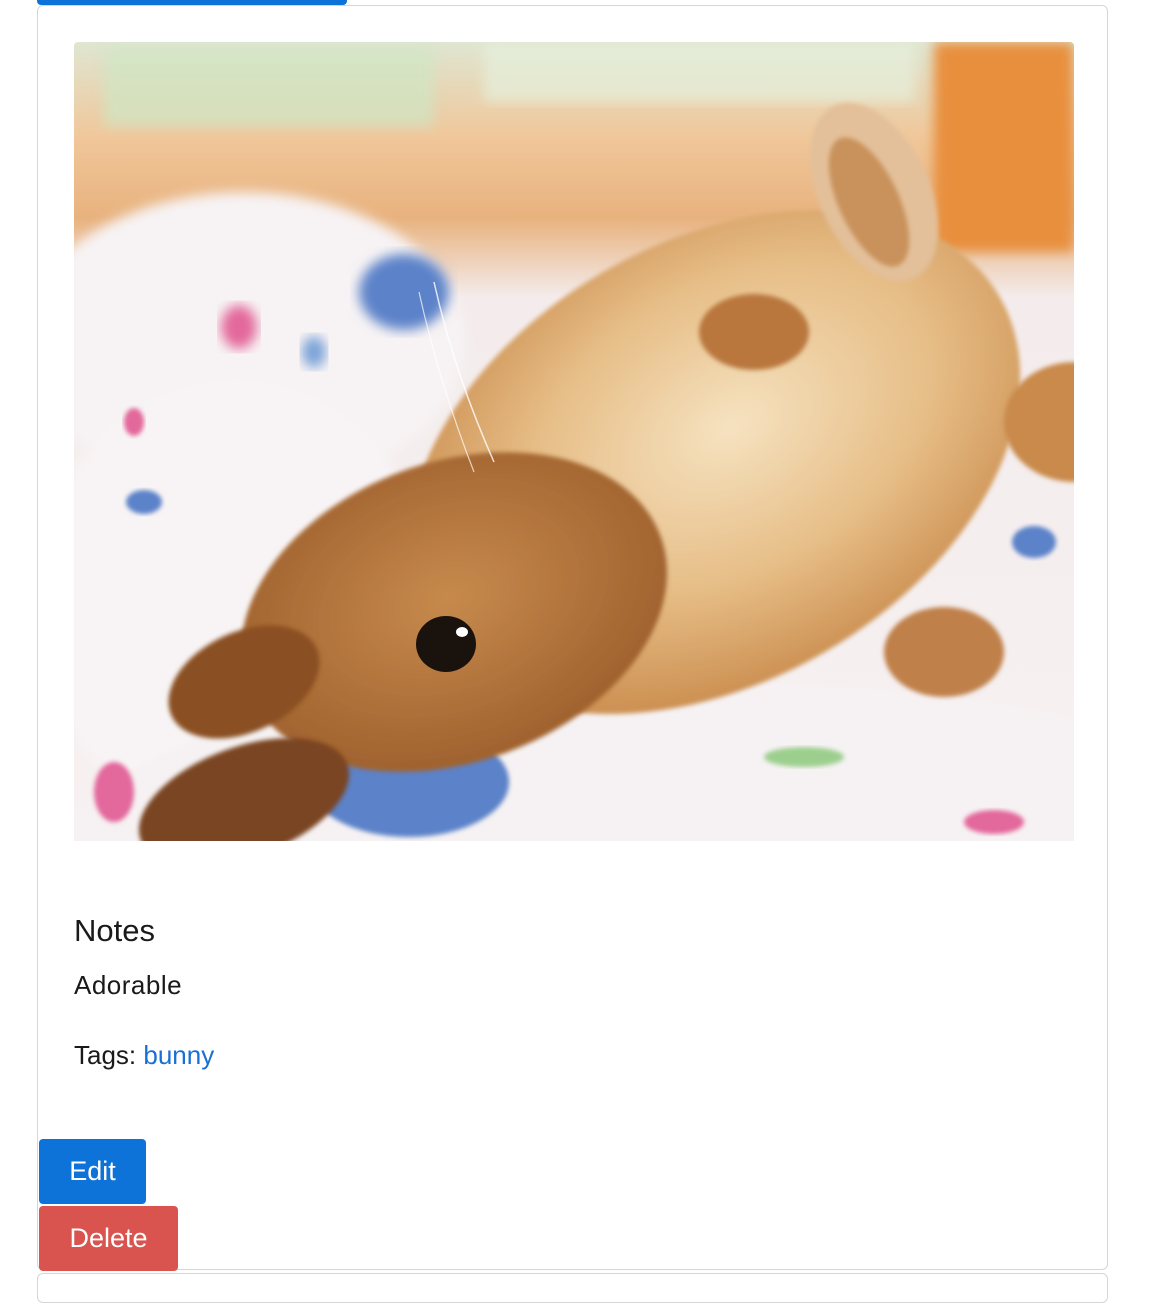 The image size is (1152, 1303). I want to click on tag-link-bunny: bunny, so click(178, 1055).